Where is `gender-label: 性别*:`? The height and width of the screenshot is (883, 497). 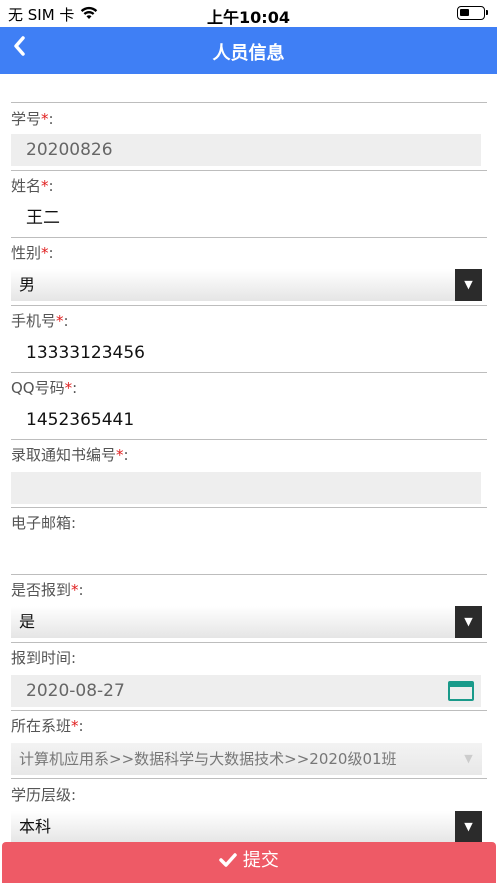
gender-label: 性别*: is located at coordinates (32, 253).